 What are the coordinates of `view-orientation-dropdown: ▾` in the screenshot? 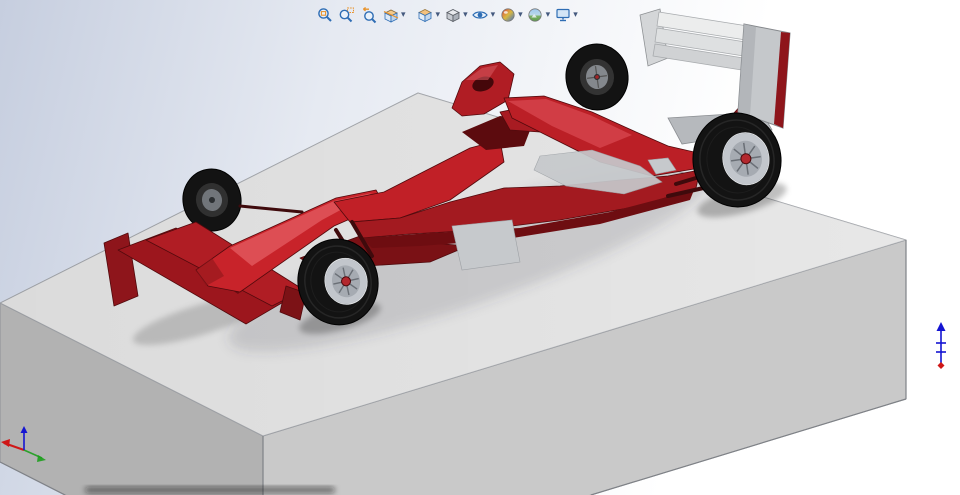 It's located at (438, 15).